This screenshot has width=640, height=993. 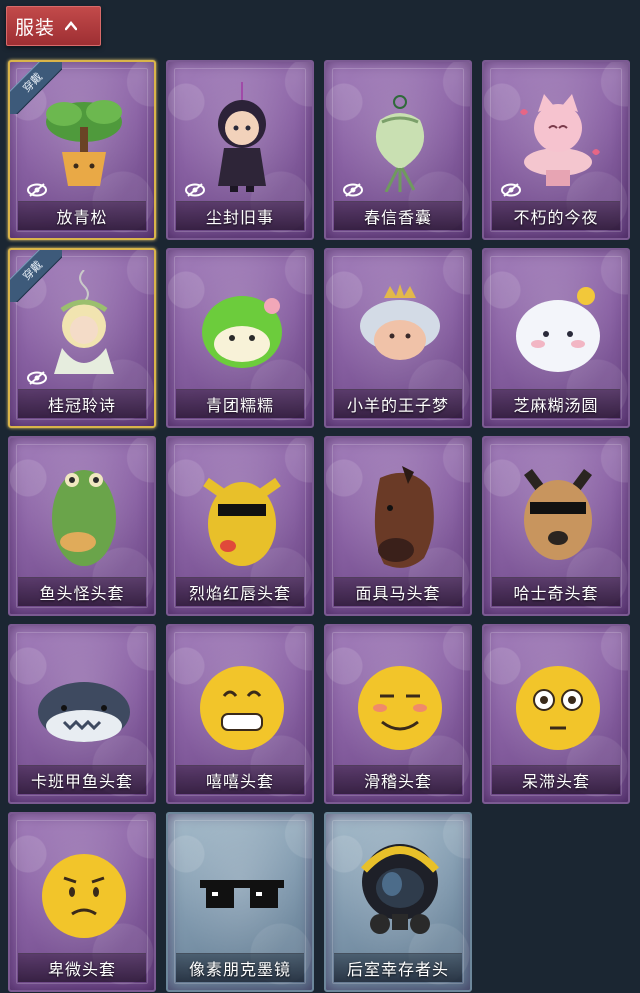 What do you see at coordinates (398, 591) in the screenshot?
I see `costume-name: 面具马头套` at bounding box center [398, 591].